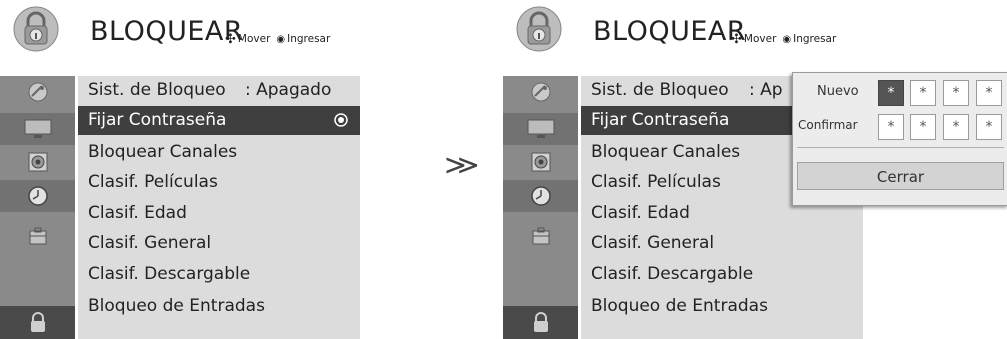  Describe the element at coordinates (900, 176) in the screenshot. I see `close-button: Cerrar` at that location.